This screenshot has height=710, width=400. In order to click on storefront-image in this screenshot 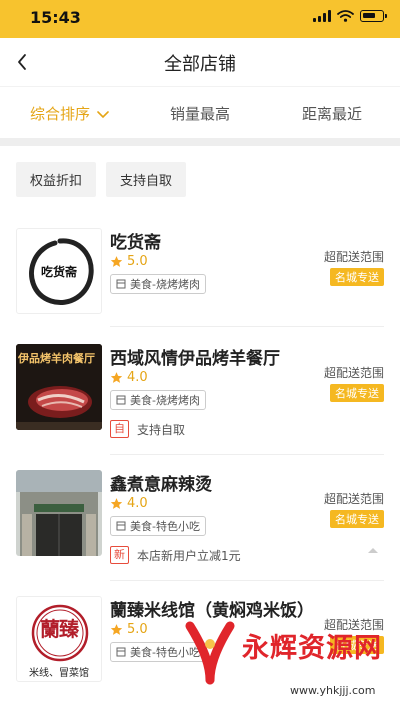, I will do `click(59, 513)`.